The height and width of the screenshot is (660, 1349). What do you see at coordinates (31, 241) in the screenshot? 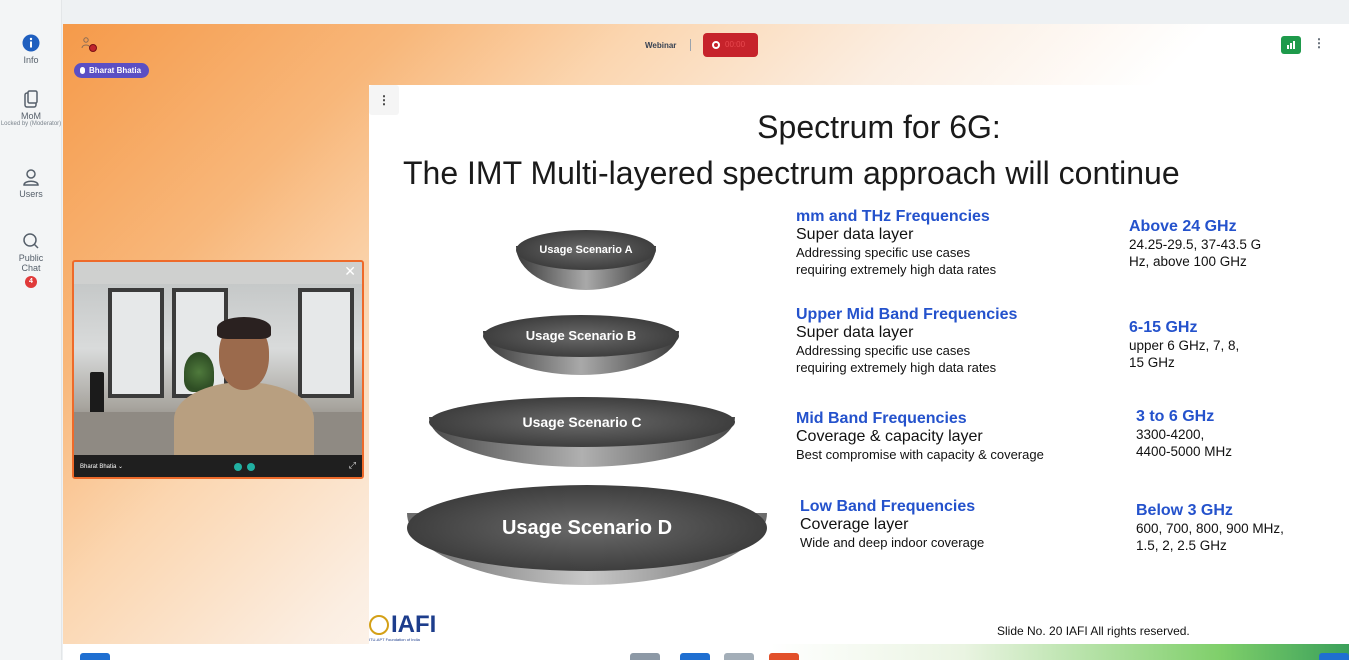
I see `chat-icon` at bounding box center [31, 241].